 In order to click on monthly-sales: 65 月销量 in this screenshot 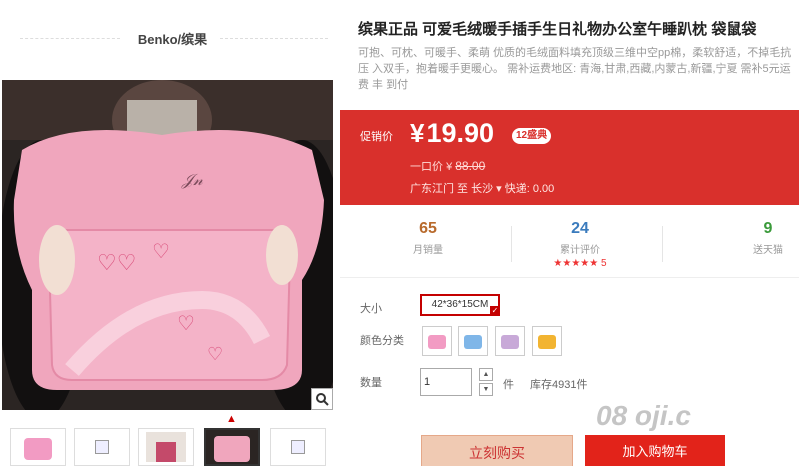, I will do `click(428, 238)`.